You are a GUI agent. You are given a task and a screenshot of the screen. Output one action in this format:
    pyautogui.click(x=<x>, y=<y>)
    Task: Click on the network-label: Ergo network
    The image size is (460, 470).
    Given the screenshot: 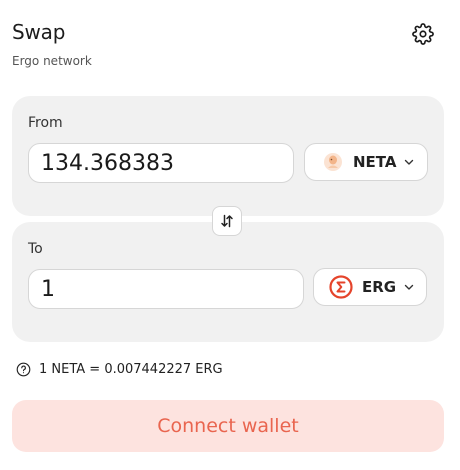 What is the action you would take?
    pyautogui.click(x=52, y=61)
    